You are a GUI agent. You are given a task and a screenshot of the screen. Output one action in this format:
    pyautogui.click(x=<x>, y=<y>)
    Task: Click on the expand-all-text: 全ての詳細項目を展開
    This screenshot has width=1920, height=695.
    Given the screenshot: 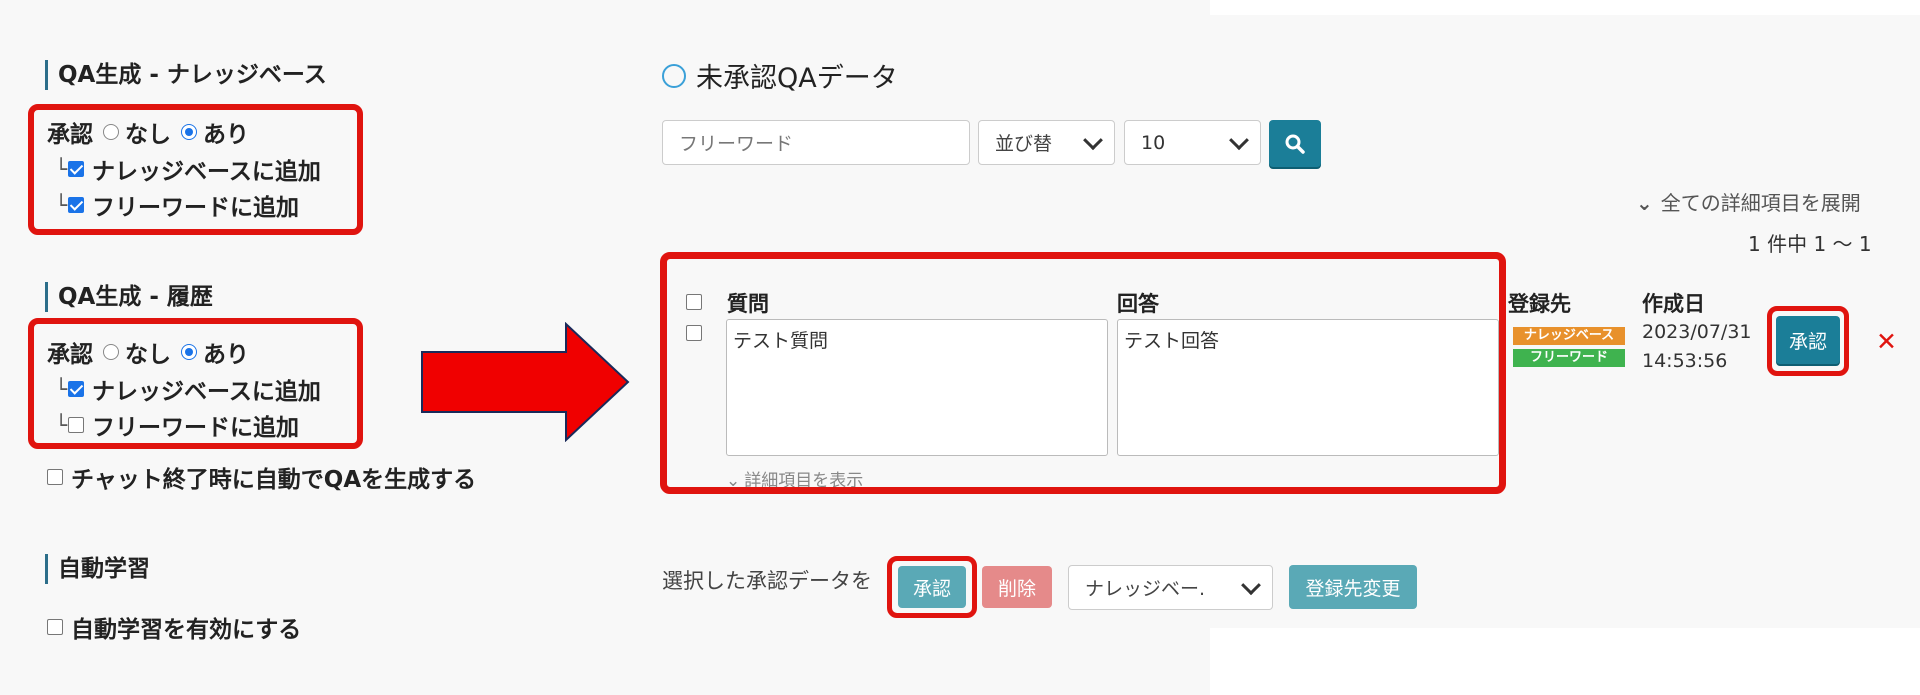 What is the action you would take?
    pyautogui.click(x=1760, y=203)
    